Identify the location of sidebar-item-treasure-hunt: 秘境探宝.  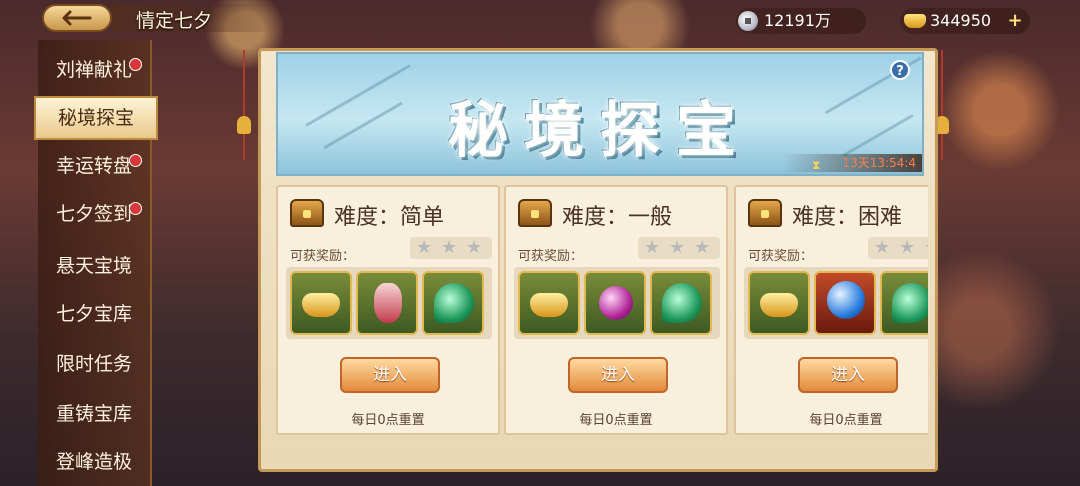
(96, 118).